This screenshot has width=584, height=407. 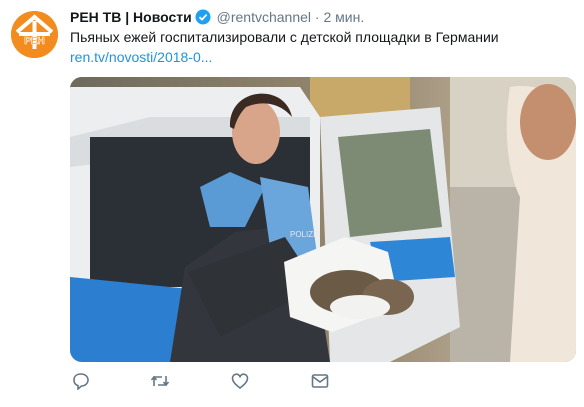 I want to click on tweet-timestamp: 2 мин., so click(x=343, y=17).